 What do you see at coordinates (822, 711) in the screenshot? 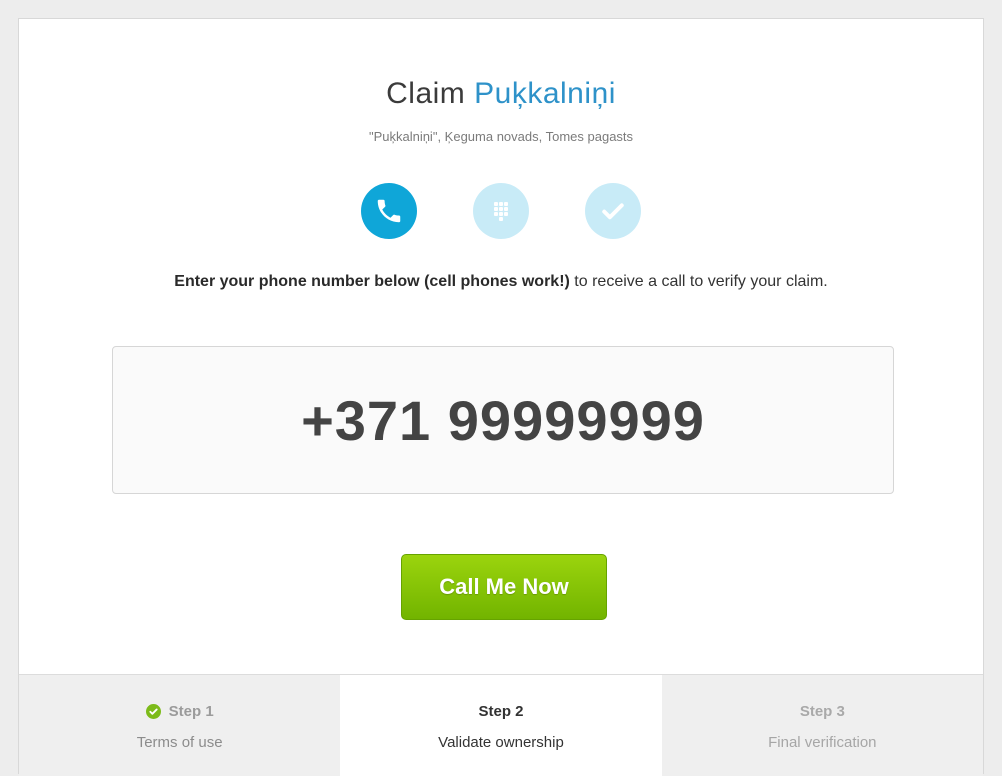
I see `step-3-title: Step 3` at bounding box center [822, 711].